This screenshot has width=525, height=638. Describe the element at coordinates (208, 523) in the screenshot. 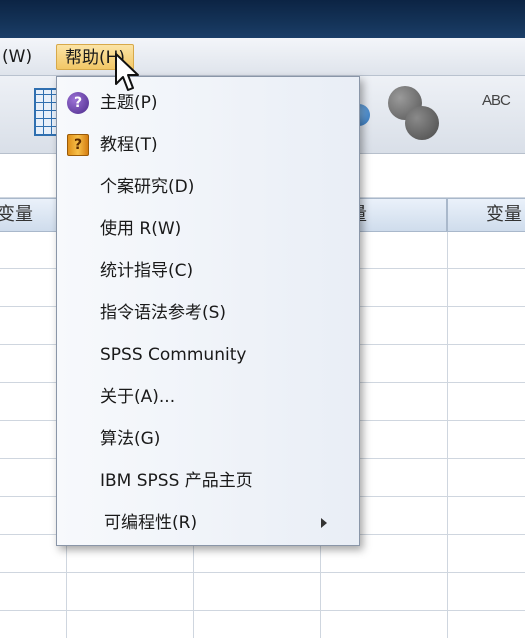

I see `menu-item-programmability: 可编程性(R)` at that location.